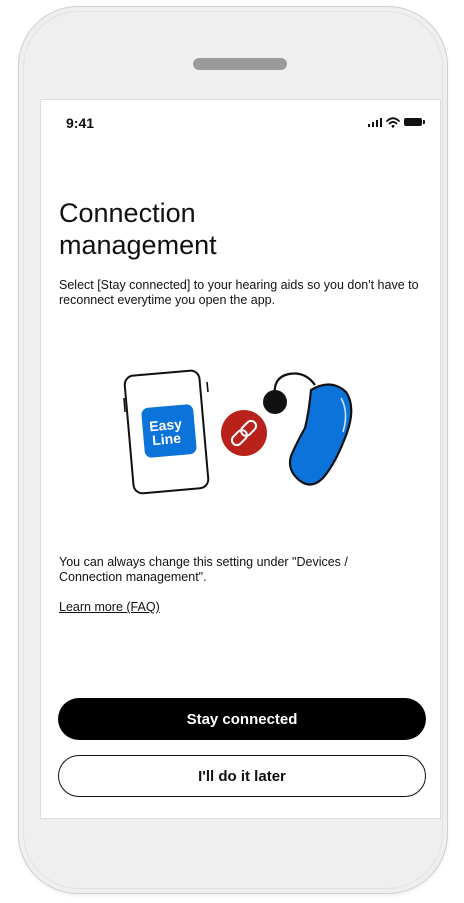  What do you see at coordinates (393, 122) in the screenshot?
I see `wifi-icon` at bounding box center [393, 122].